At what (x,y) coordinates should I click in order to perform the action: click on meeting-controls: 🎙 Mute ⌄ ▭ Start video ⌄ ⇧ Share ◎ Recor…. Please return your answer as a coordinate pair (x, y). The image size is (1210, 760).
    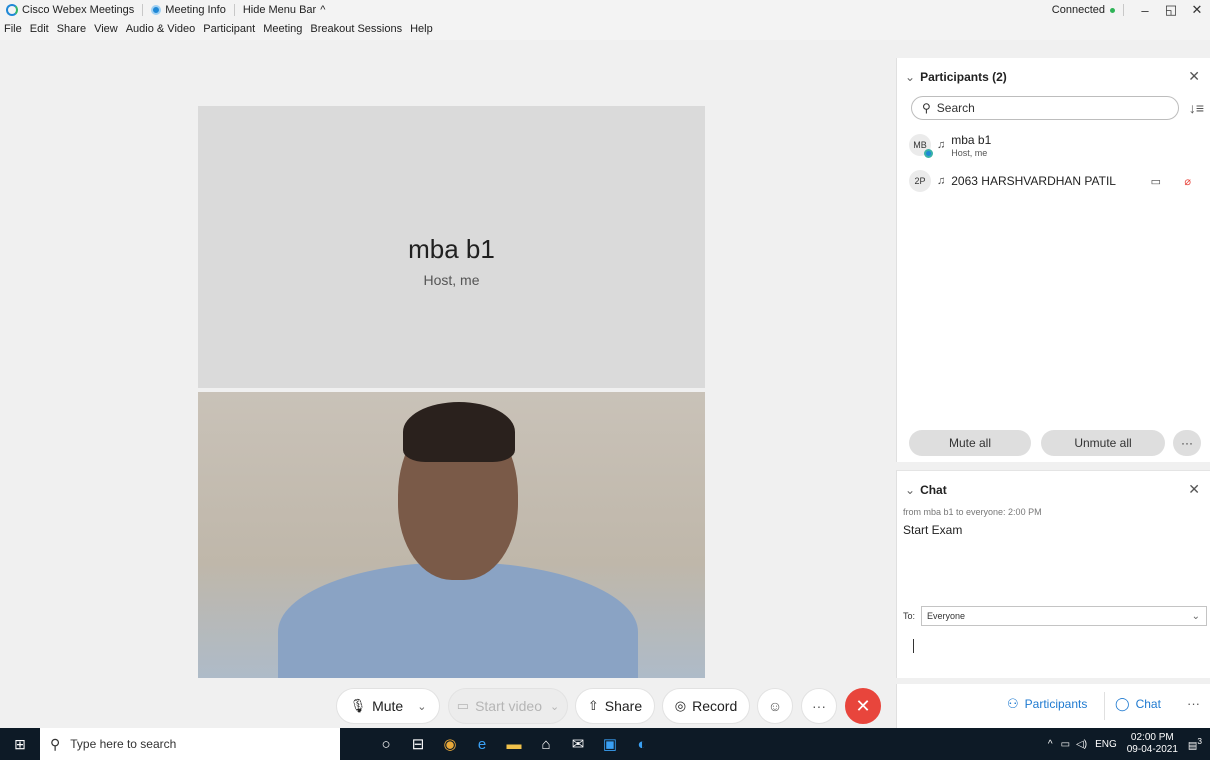
    Looking at the image, I should click on (448, 706).